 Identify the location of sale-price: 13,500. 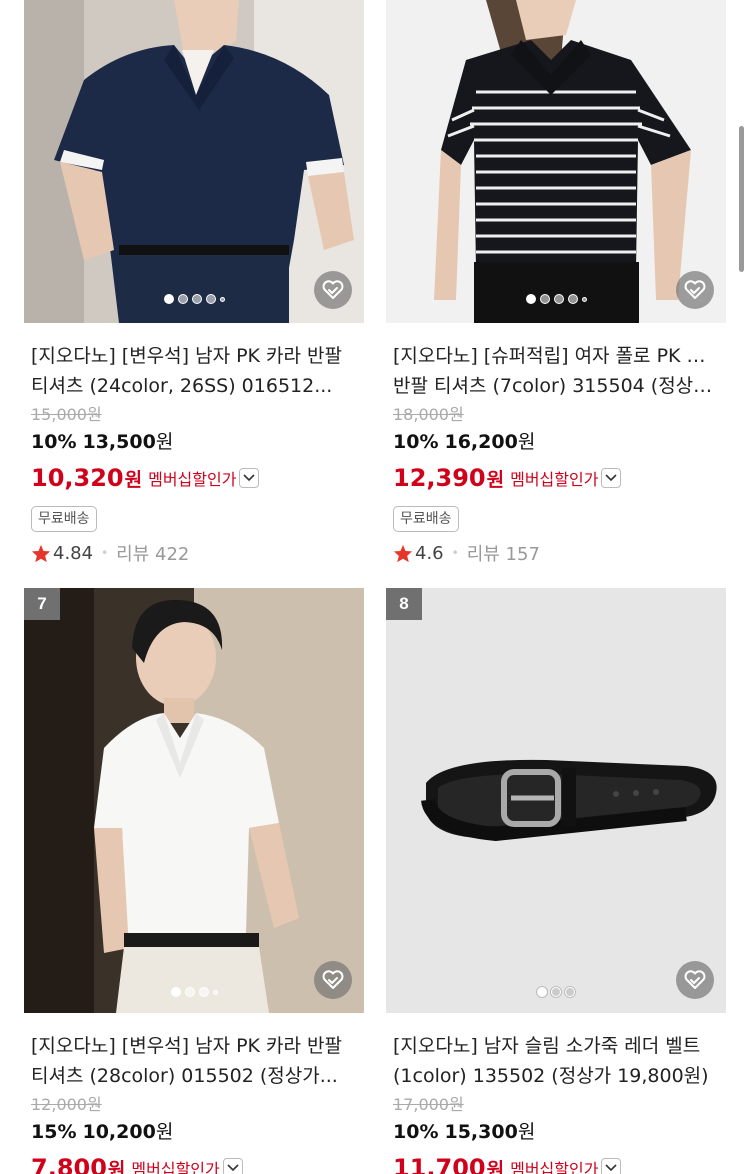
(119, 442).